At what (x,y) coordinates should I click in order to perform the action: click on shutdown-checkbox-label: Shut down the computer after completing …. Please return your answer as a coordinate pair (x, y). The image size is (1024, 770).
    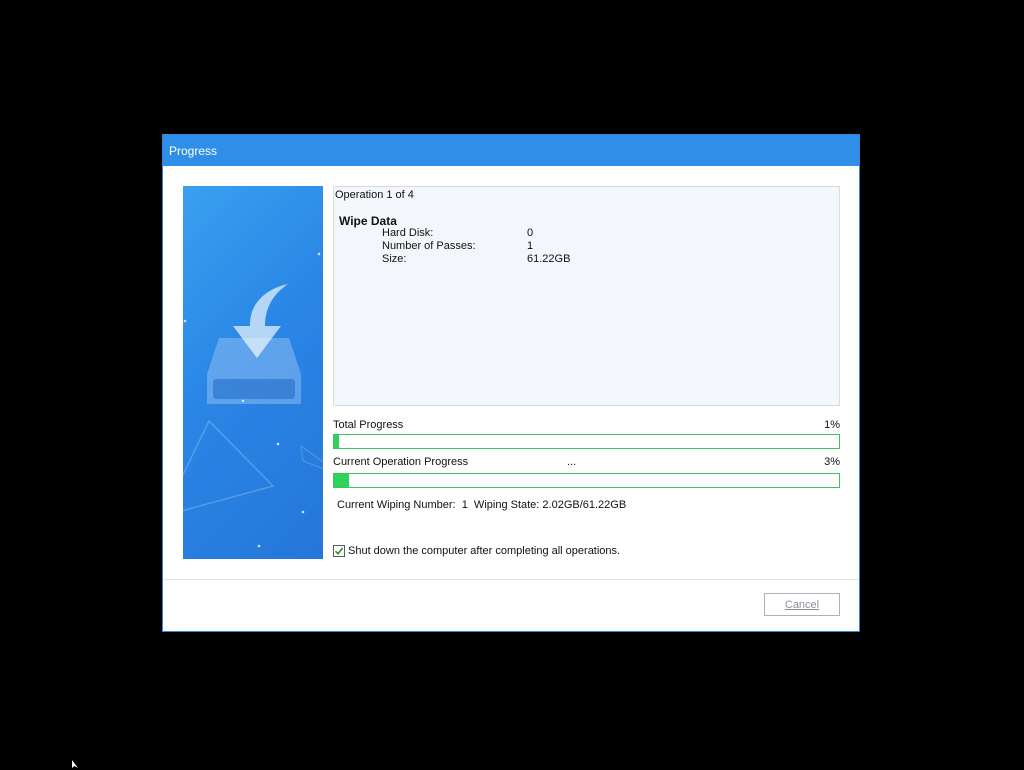
    Looking at the image, I should click on (484, 551).